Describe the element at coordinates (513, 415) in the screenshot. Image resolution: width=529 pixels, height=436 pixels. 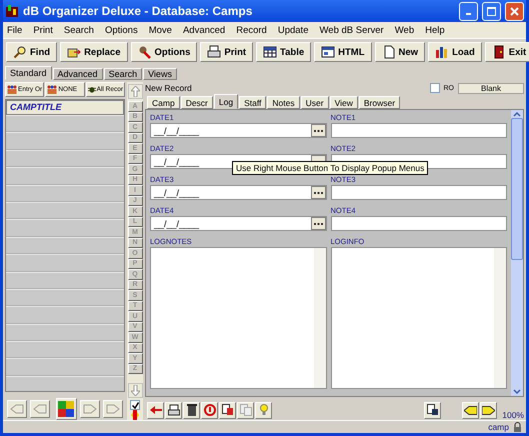
I see `zoom-level: 100%` at that location.